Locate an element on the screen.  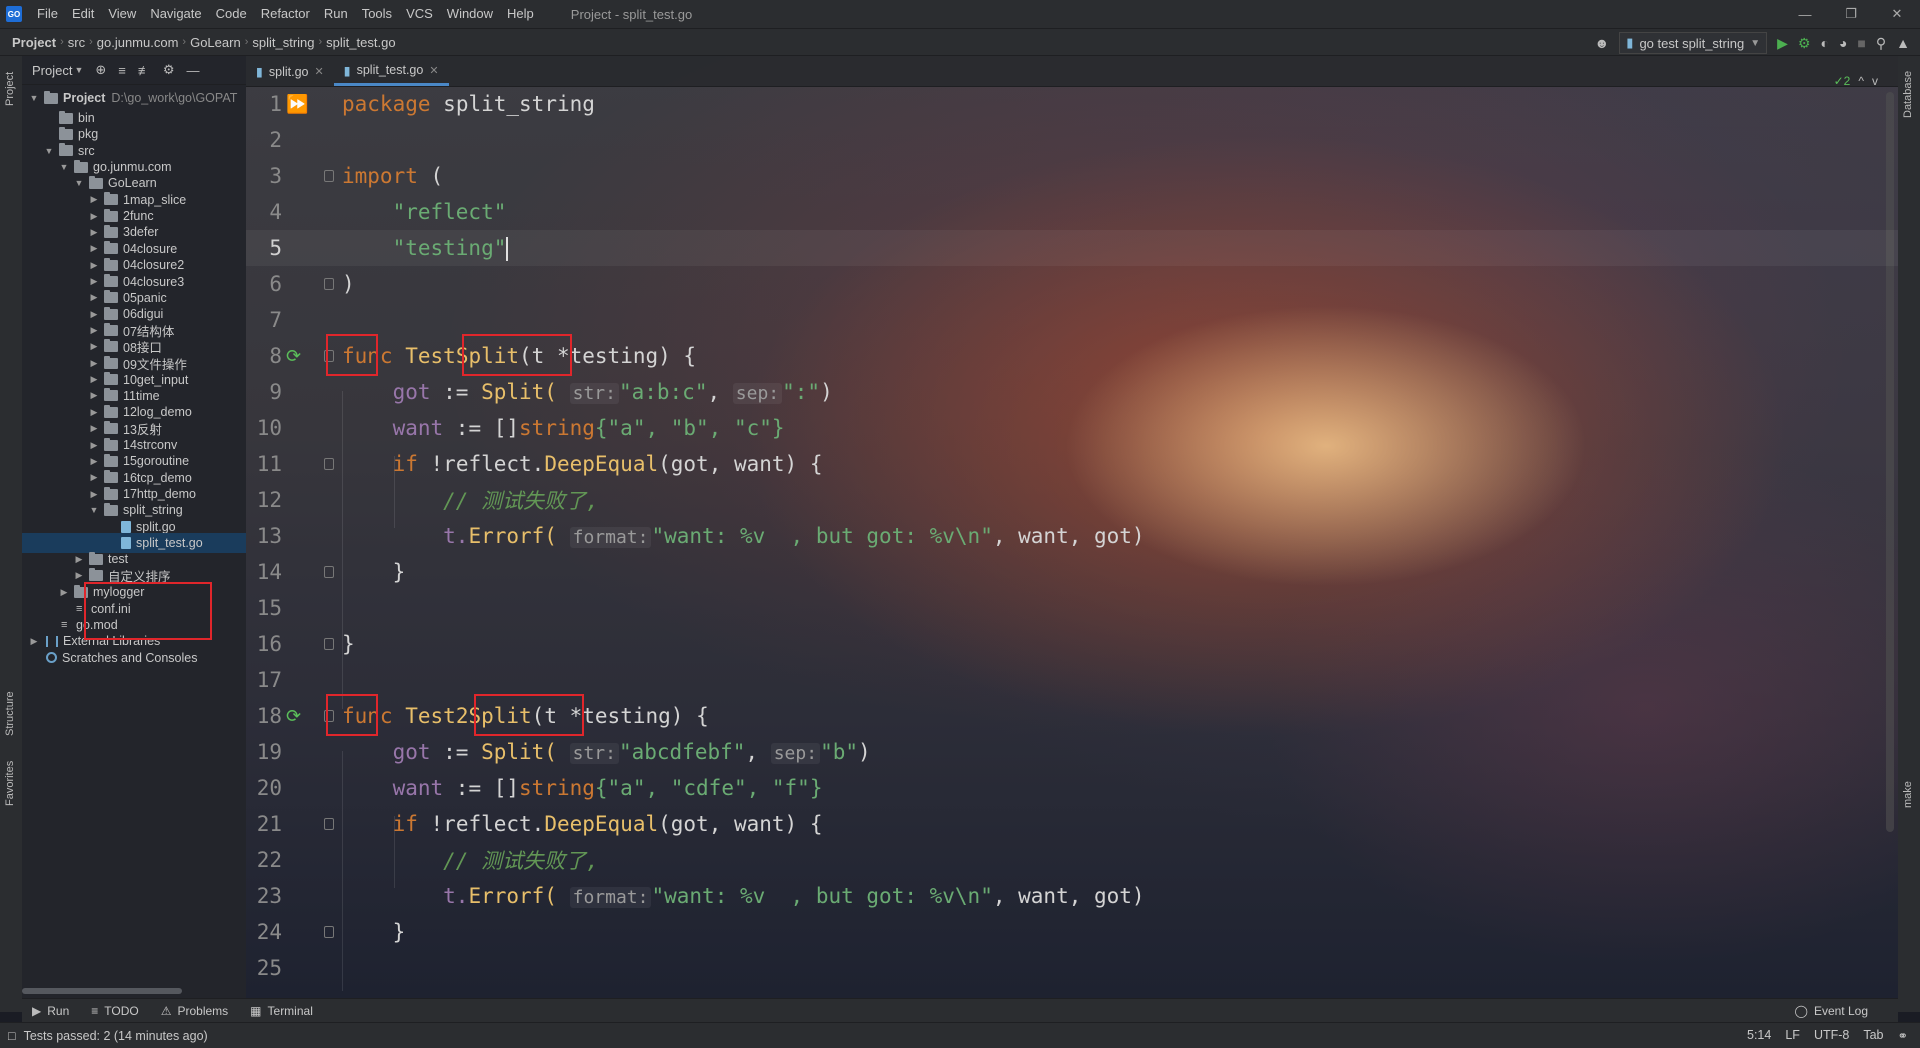
code-line: 9 got := Split( str: "a:b:c", sep: ":") is located at coordinates (1072, 392).